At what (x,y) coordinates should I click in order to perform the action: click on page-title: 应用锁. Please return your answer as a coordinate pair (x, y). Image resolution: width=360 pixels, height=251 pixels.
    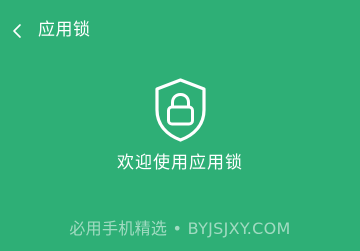
    Looking at the image, I should click on (64, 30).